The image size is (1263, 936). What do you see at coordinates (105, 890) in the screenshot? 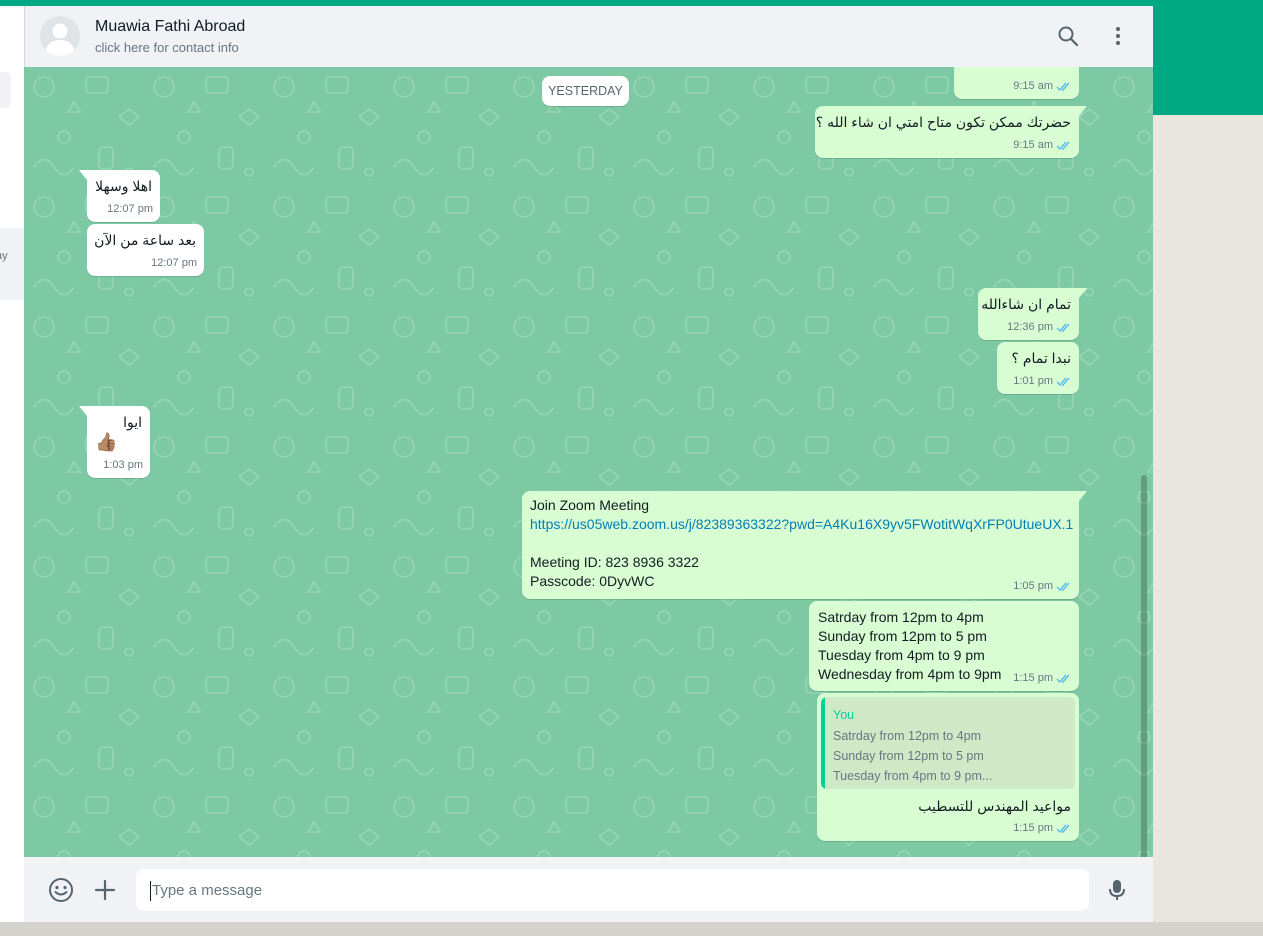
I see `attach-plus-icon` at bounding box center [105, 890].